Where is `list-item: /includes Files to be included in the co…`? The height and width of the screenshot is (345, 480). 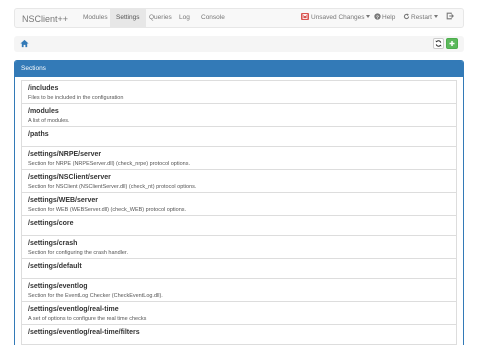 list-item: /includes Files to be included in the co… is located at coordinates (239, 92).